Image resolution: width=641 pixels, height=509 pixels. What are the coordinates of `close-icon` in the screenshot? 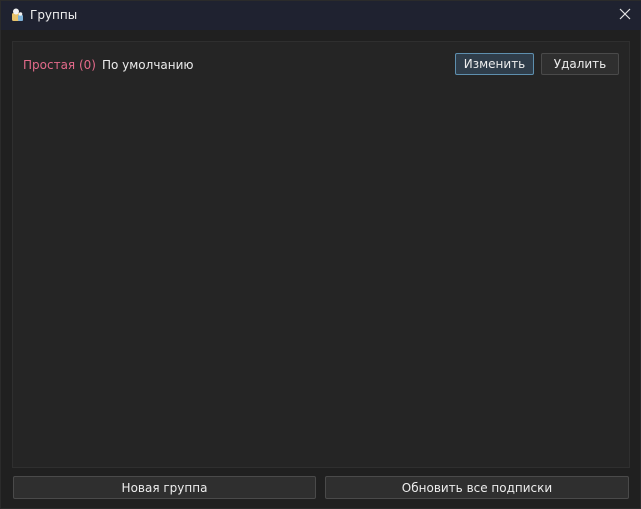 It's located at (625, 15).